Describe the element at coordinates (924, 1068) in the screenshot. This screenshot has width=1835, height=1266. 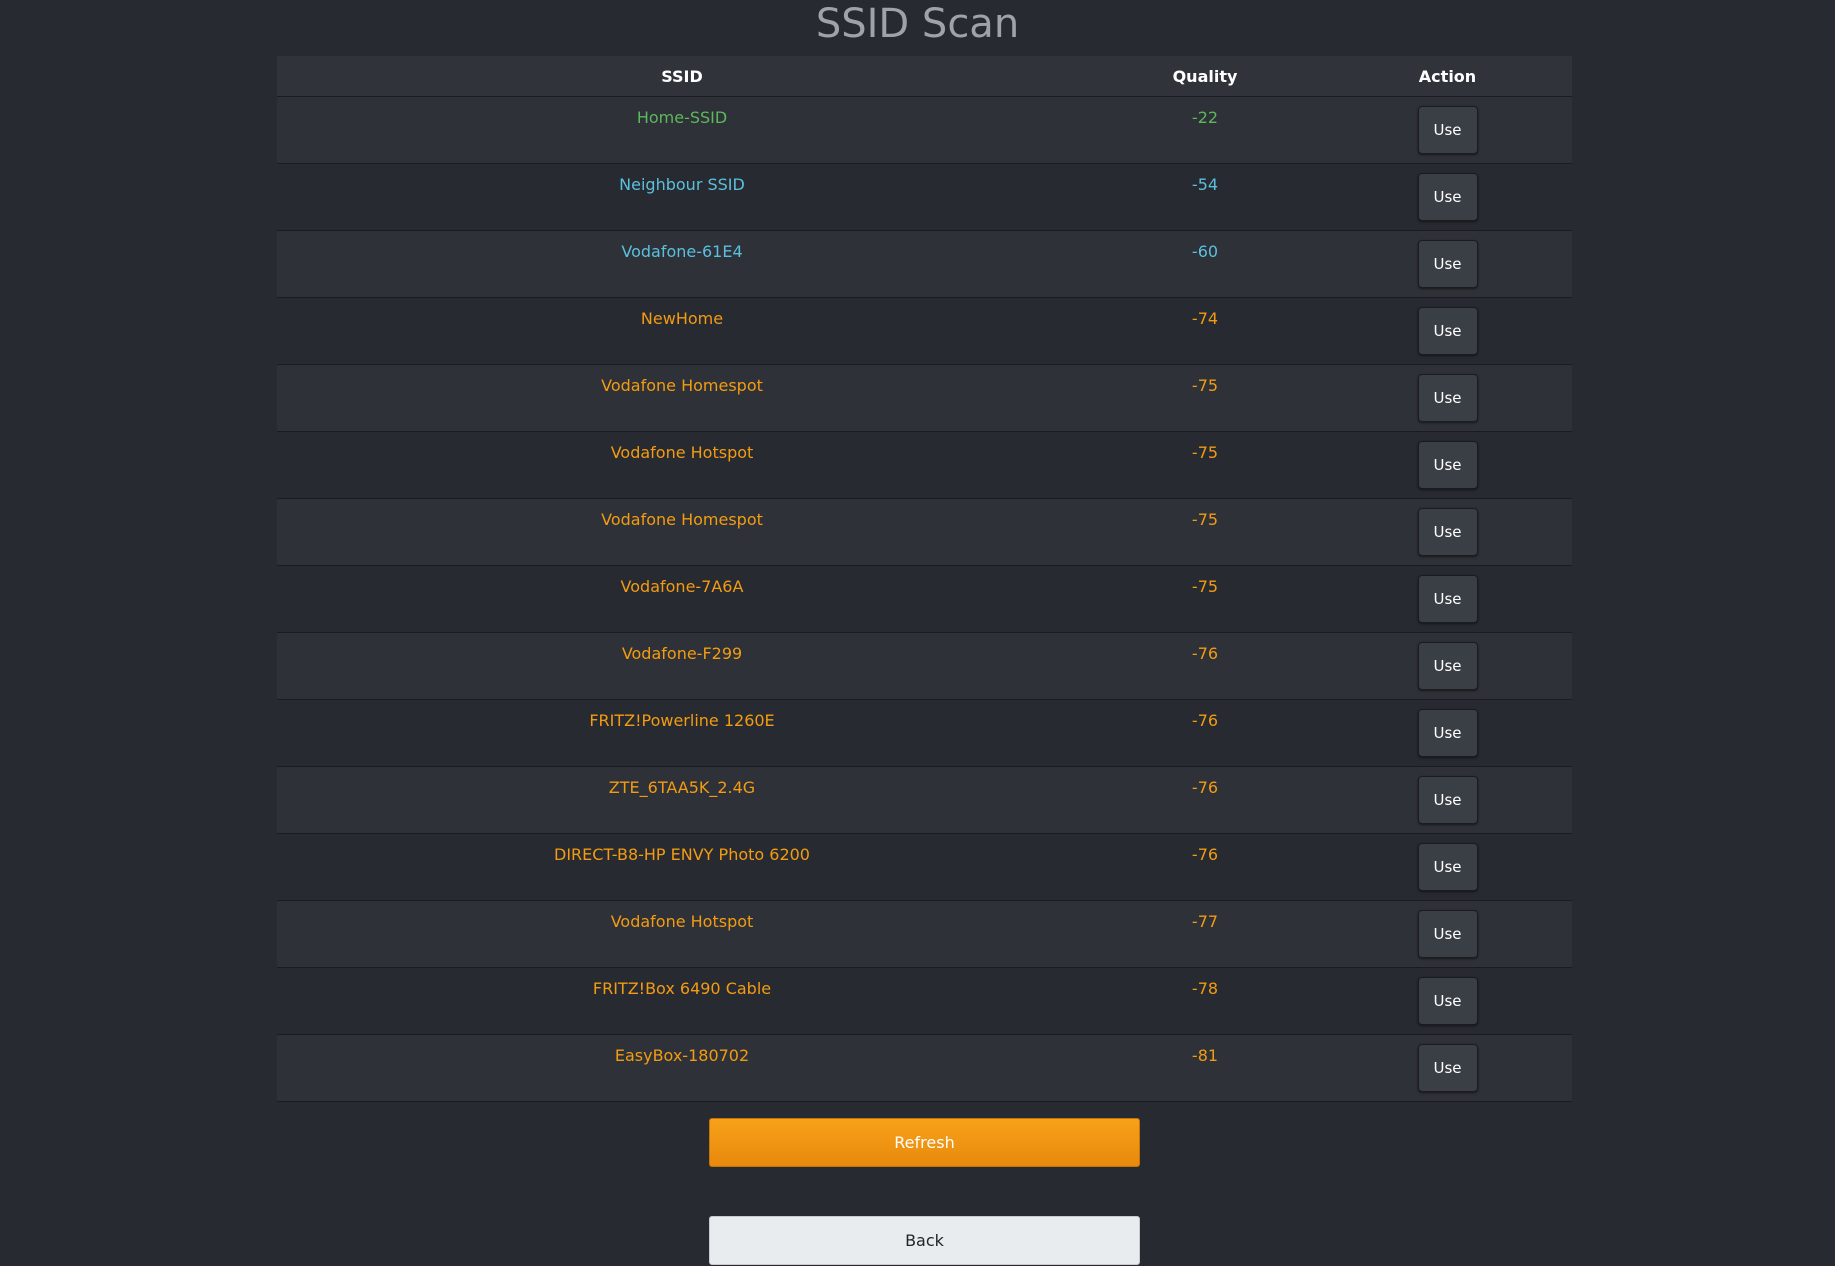
I see `table-row: EasyBox-180702 -81 Use` at that location.